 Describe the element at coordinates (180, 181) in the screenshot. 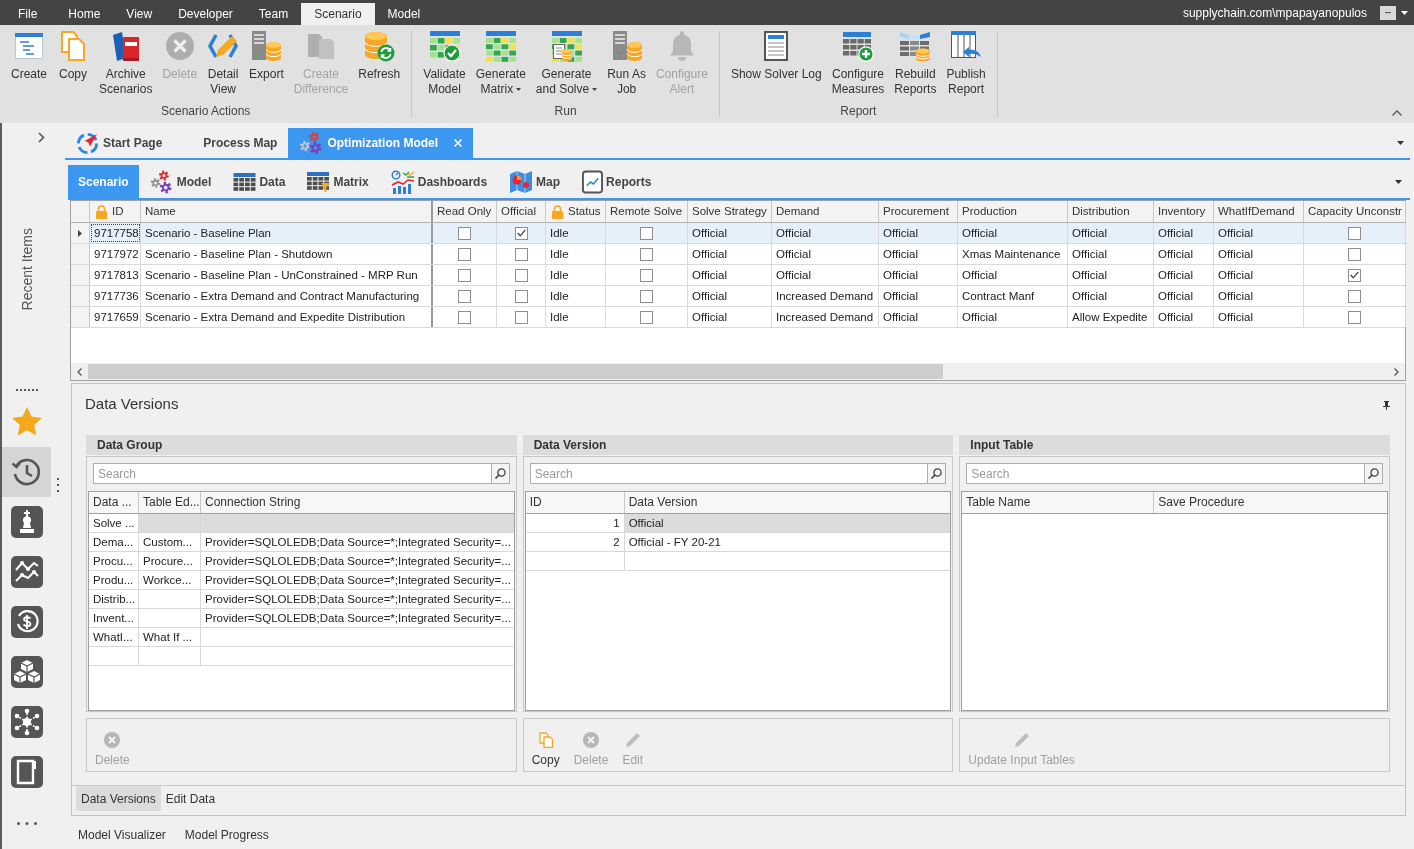

I see `module-tab: Model` at that location.